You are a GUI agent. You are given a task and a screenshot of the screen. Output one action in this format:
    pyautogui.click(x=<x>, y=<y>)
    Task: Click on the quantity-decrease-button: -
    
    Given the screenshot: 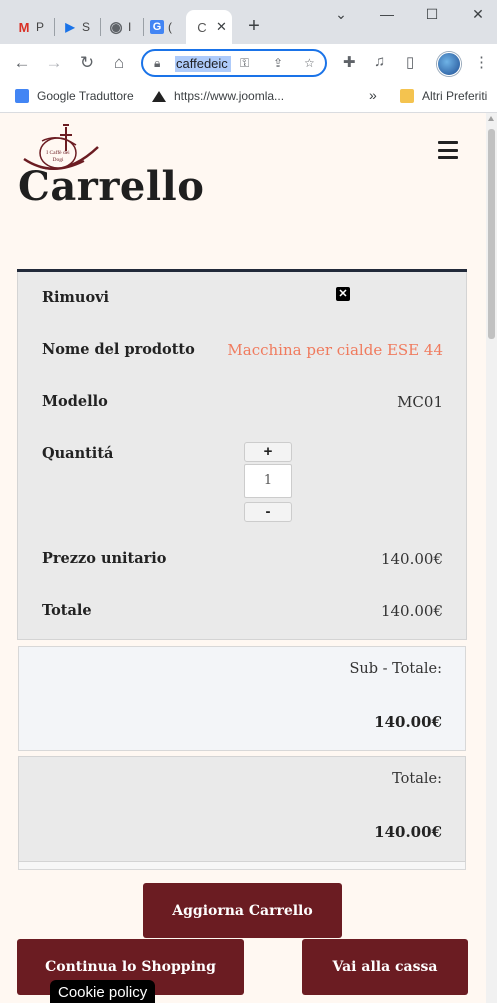 What is the action you would take?
    pyautogui.click(x=268, y=512)
    